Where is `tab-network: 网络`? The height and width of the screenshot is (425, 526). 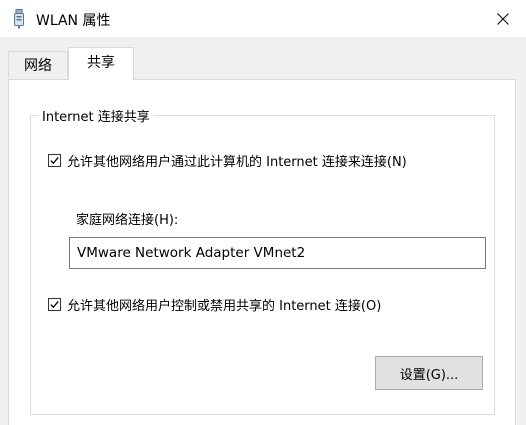 tab-network: 网络 is located at coordinates (38, 64).